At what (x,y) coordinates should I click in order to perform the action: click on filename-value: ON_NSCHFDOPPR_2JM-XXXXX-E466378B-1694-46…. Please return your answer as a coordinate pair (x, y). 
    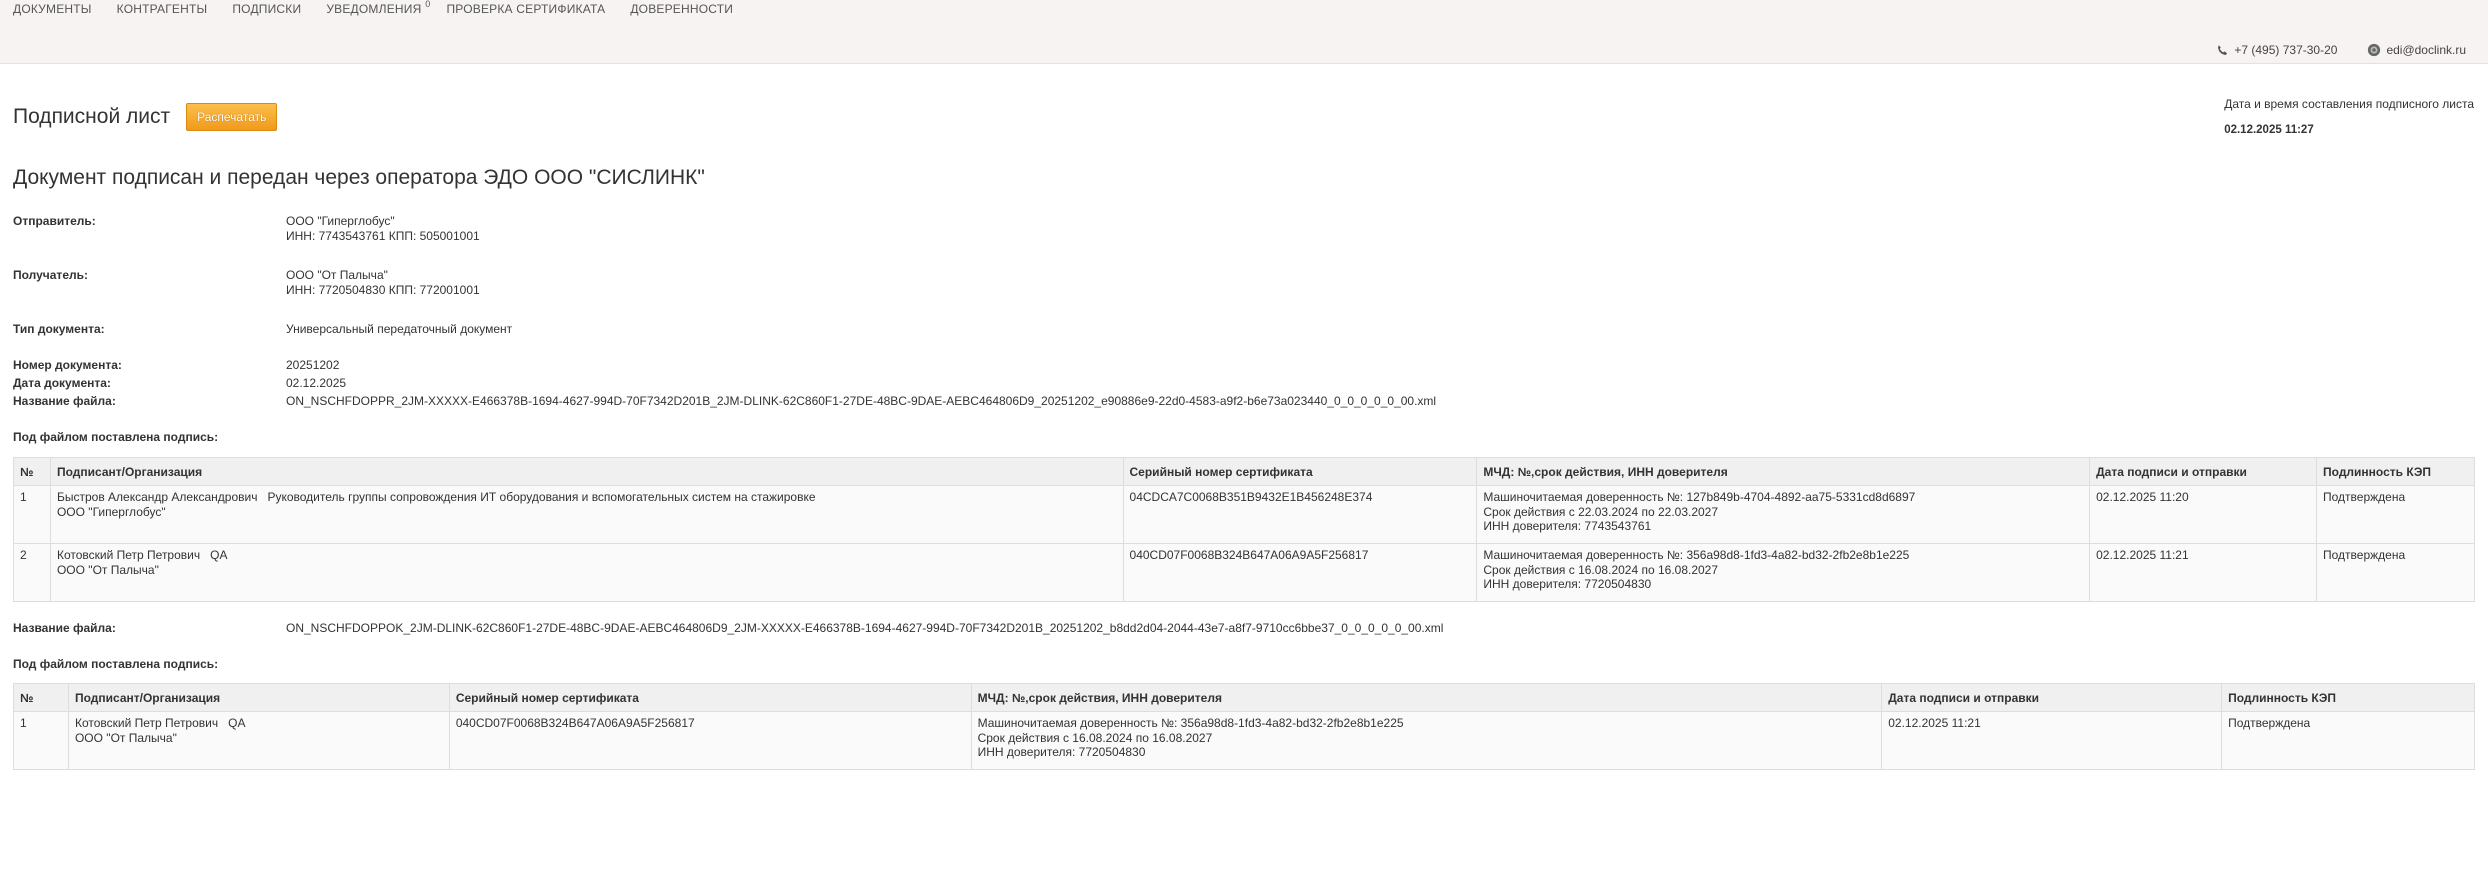
    Looking at the image, I should click on (861, 401).